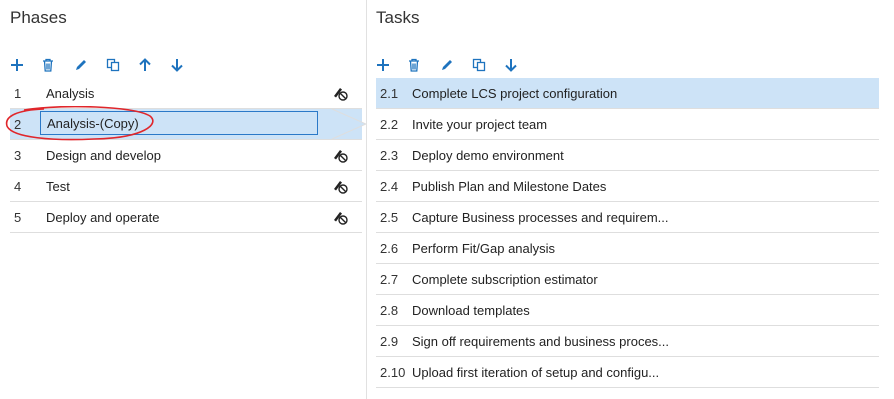 The image size is (894, 399). What do you see at coordinates (484, 248) in the screenshot?
I see `task-name: Perform Fit/Gap analysis` at bounding box center [484, 248].